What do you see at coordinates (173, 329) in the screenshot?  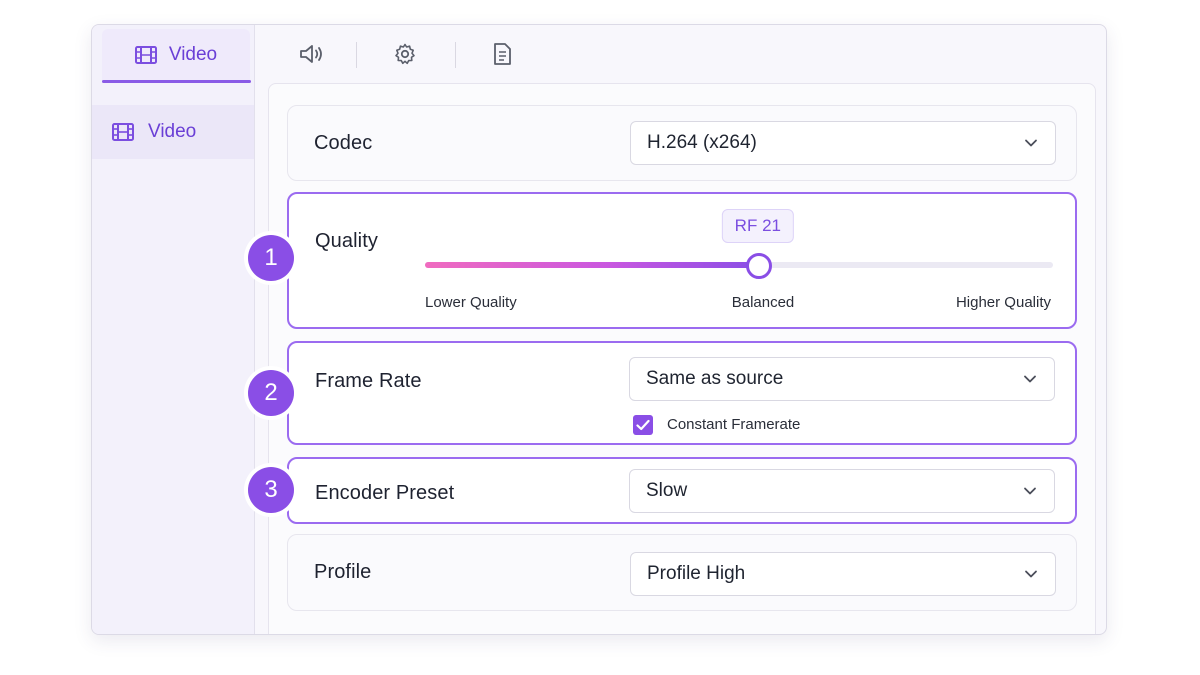 I see `sidebar: Video Video` at bounding box center [173, 329].